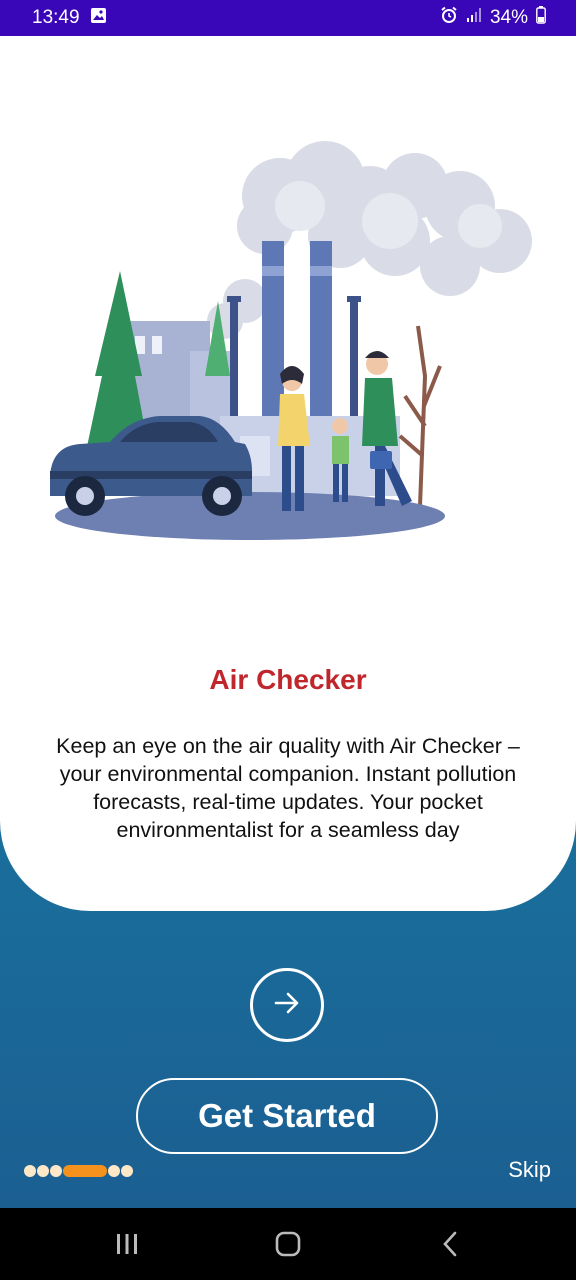  Describe the element at coordinates (288, 18) in the screenshot. I see `status-bar: 13:49 34%` at that location.